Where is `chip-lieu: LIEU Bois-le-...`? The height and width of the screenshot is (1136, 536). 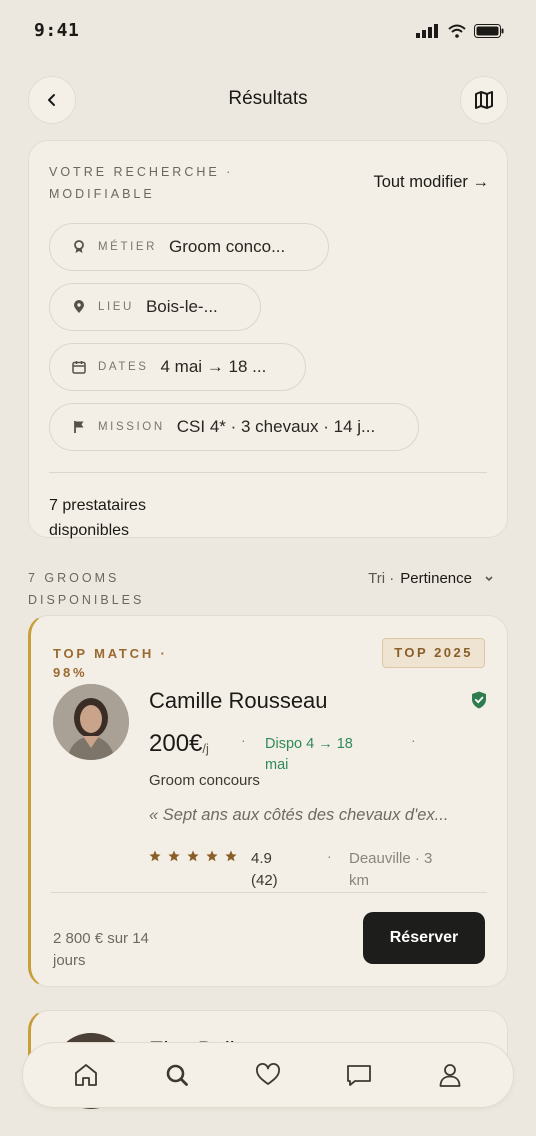 chip-lieu: LIEU Bois-le-... is located at coordinates (155, 307).